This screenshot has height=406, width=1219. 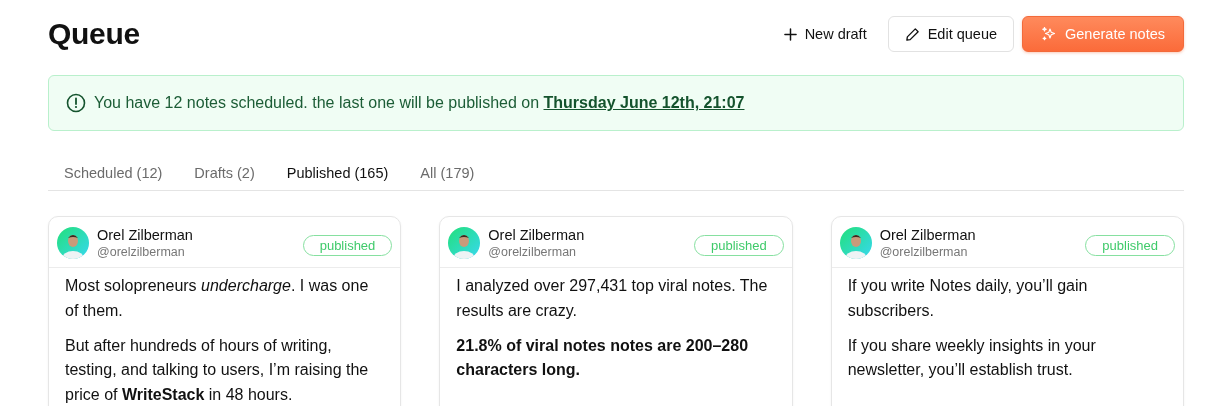 What do you see at coordinates (217, 370) in the screenshot?
I see `note-paragraph: But after hundreds of hours of writing, testing, and talking to users, I’m raising the price of WriteStack in 48 hours.` at bounding box center [217, 370].